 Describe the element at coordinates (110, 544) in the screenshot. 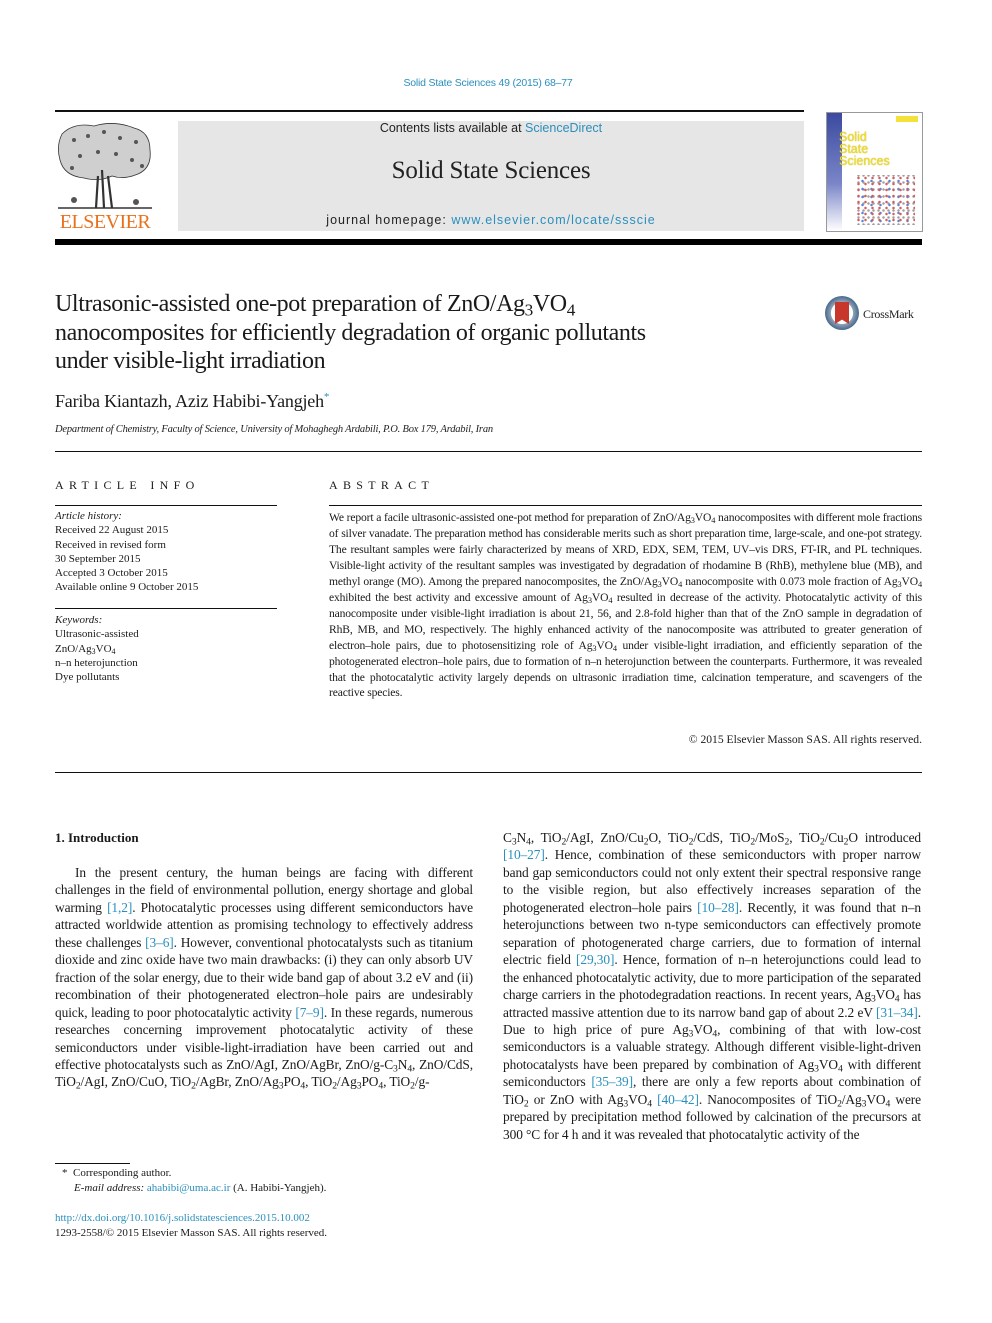

I see `history-item: Received in revised form` at that location.